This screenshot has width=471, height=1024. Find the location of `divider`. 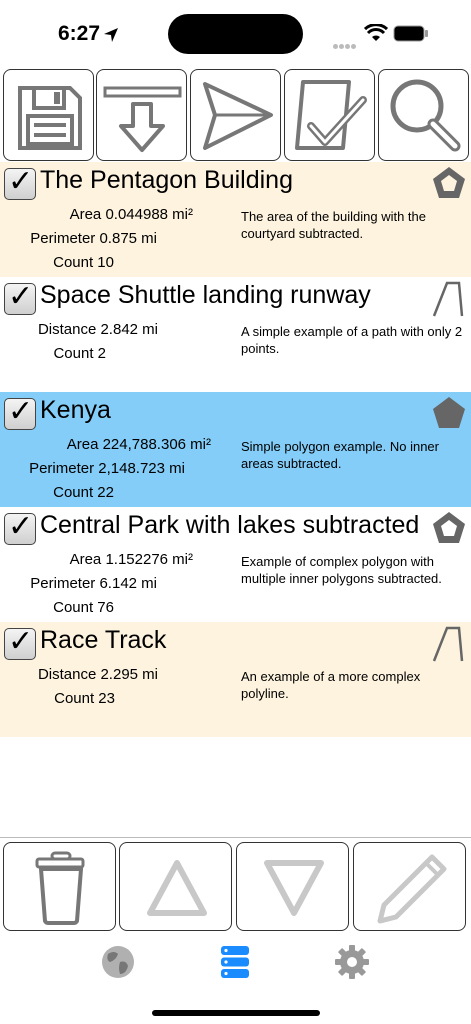

divider is located at coordinates (235, 837).